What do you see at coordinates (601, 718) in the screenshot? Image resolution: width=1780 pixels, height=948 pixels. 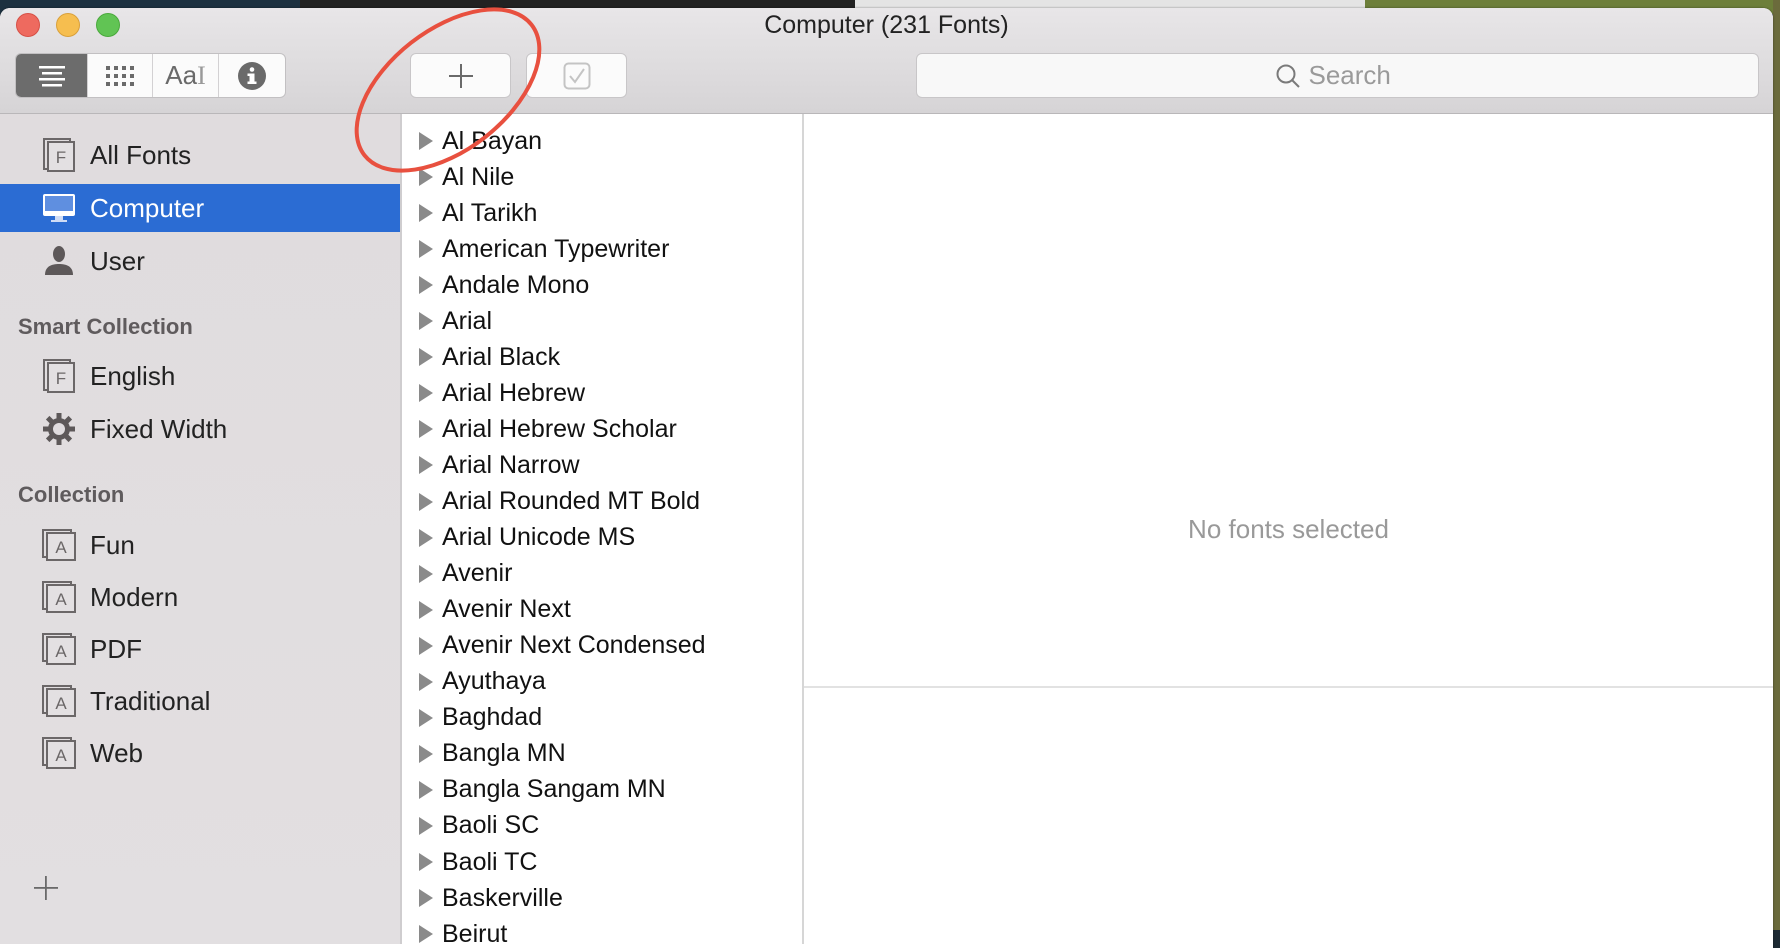 I see `font-row: Baghdad` at bounding box center [601, 718].